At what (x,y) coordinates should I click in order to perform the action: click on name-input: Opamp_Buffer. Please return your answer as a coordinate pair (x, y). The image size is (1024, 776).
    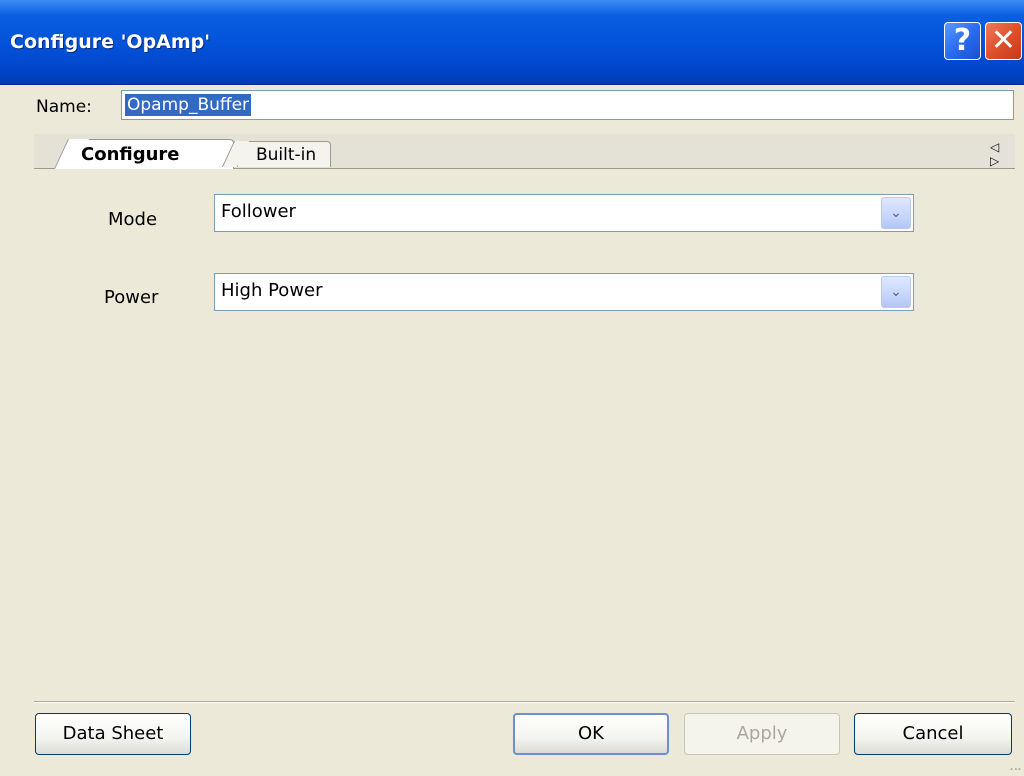
    Looking at the image, I should click on (567, 105).